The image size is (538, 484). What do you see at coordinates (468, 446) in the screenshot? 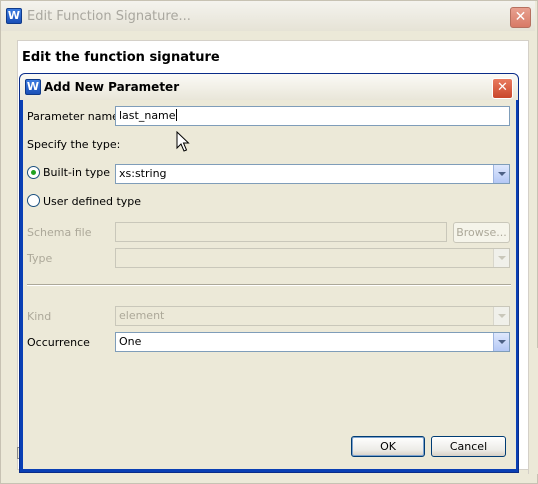
I see `cancel-button: Cancel` at bounding box center [468, 446].